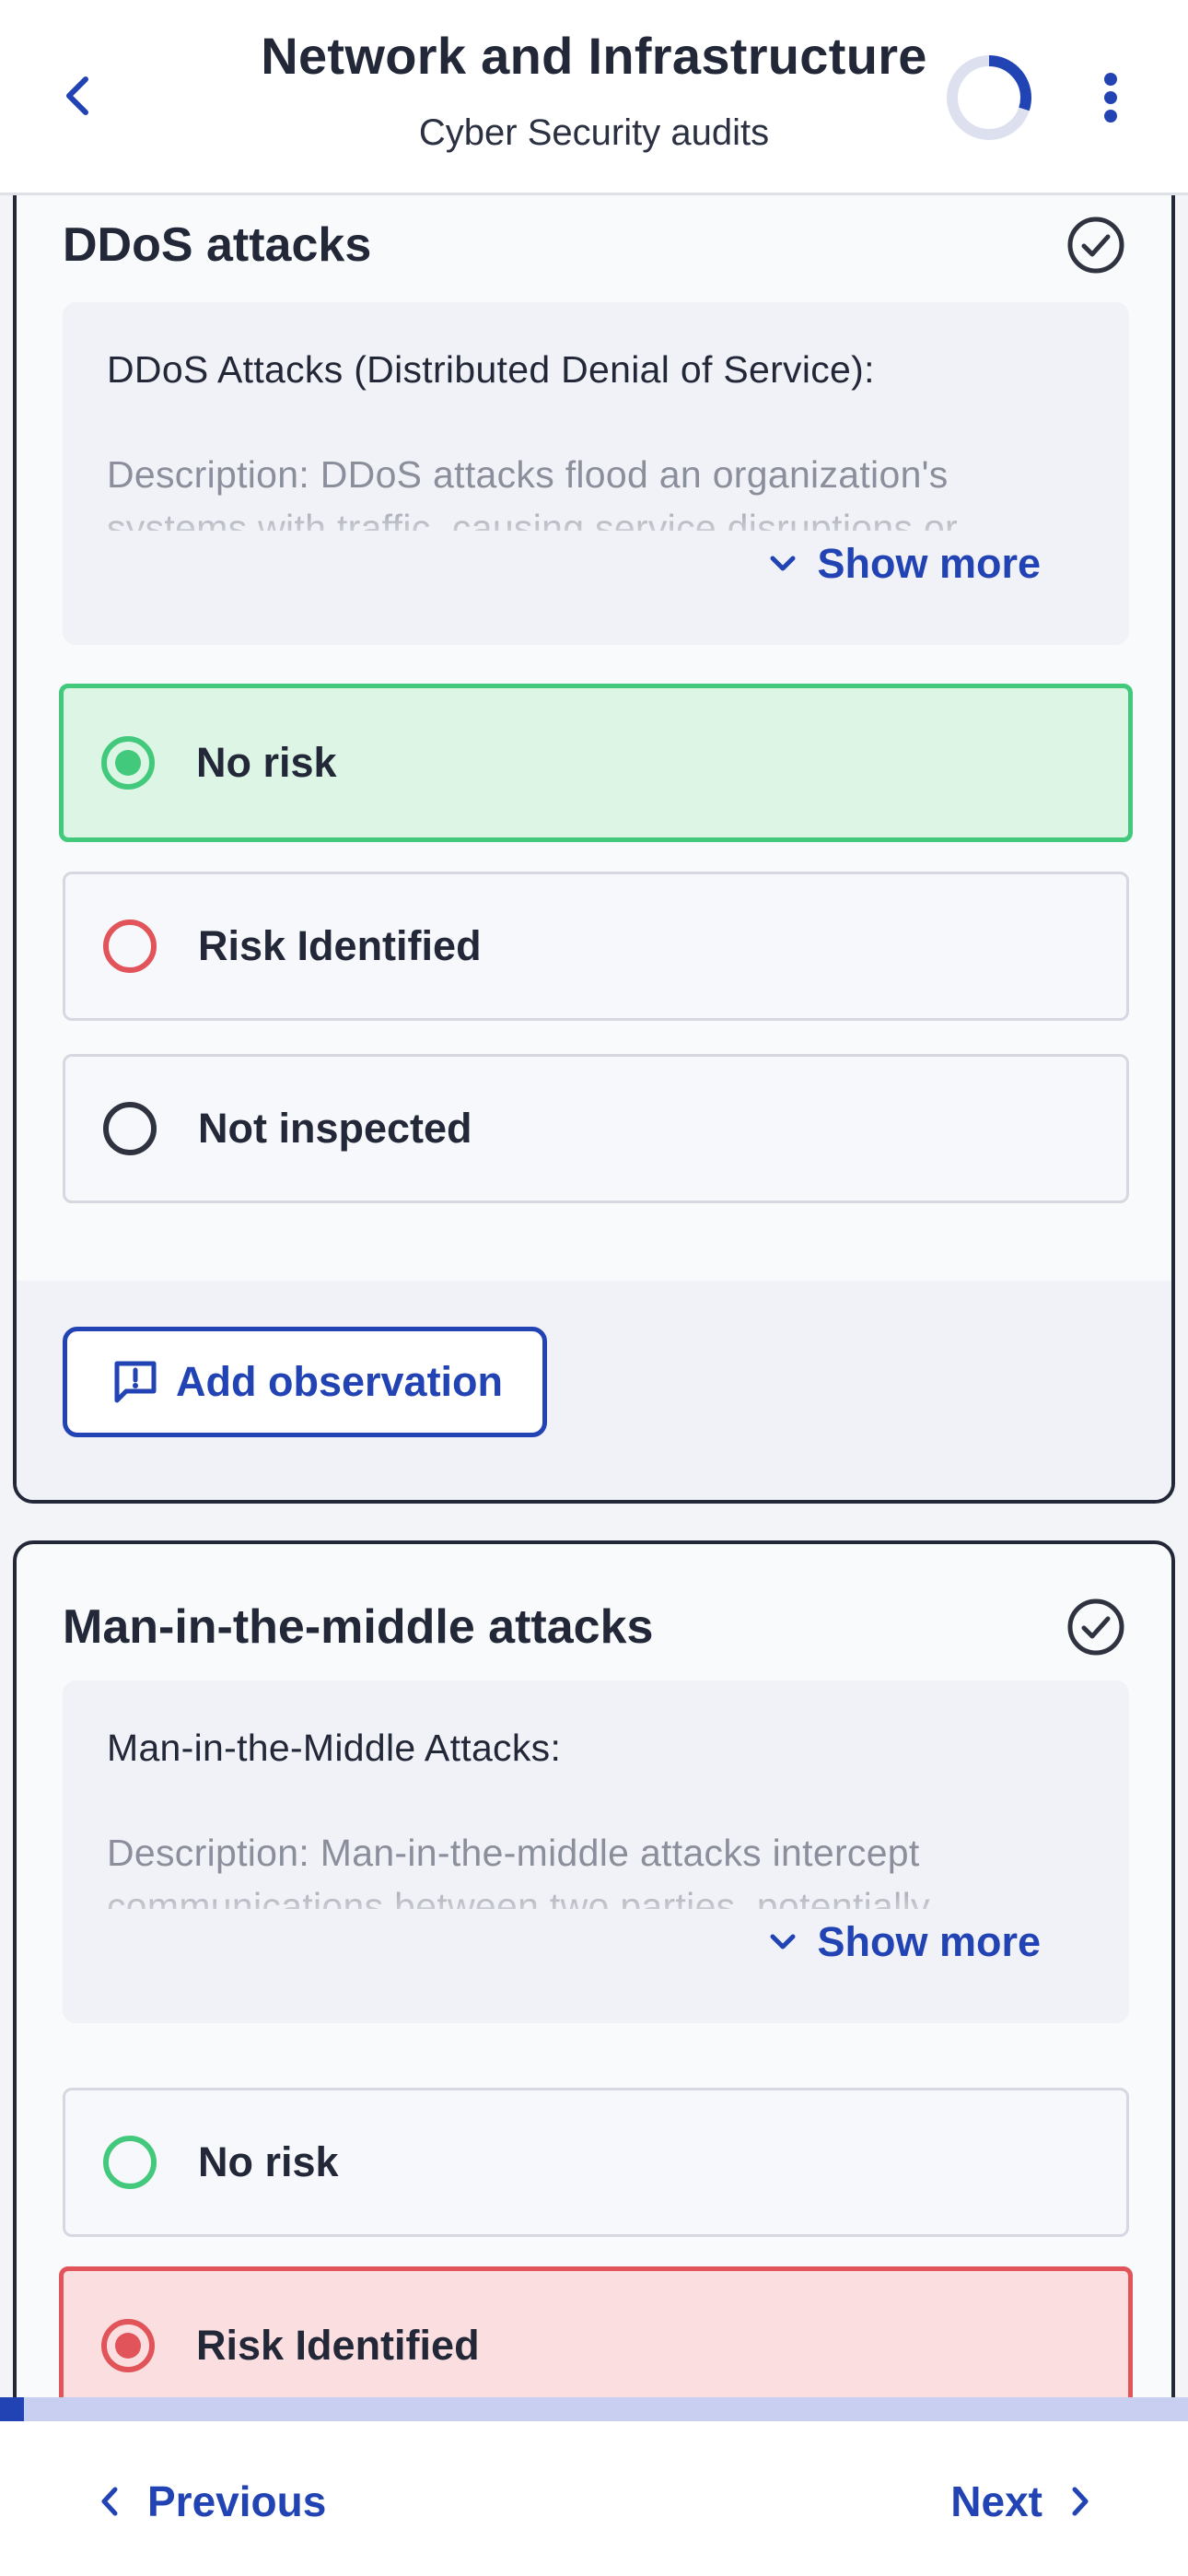 Image resolution: width=1188 pixels, height=2576 pixels. I want to click on add-observation-label: Add observation, so click(340, 1381).